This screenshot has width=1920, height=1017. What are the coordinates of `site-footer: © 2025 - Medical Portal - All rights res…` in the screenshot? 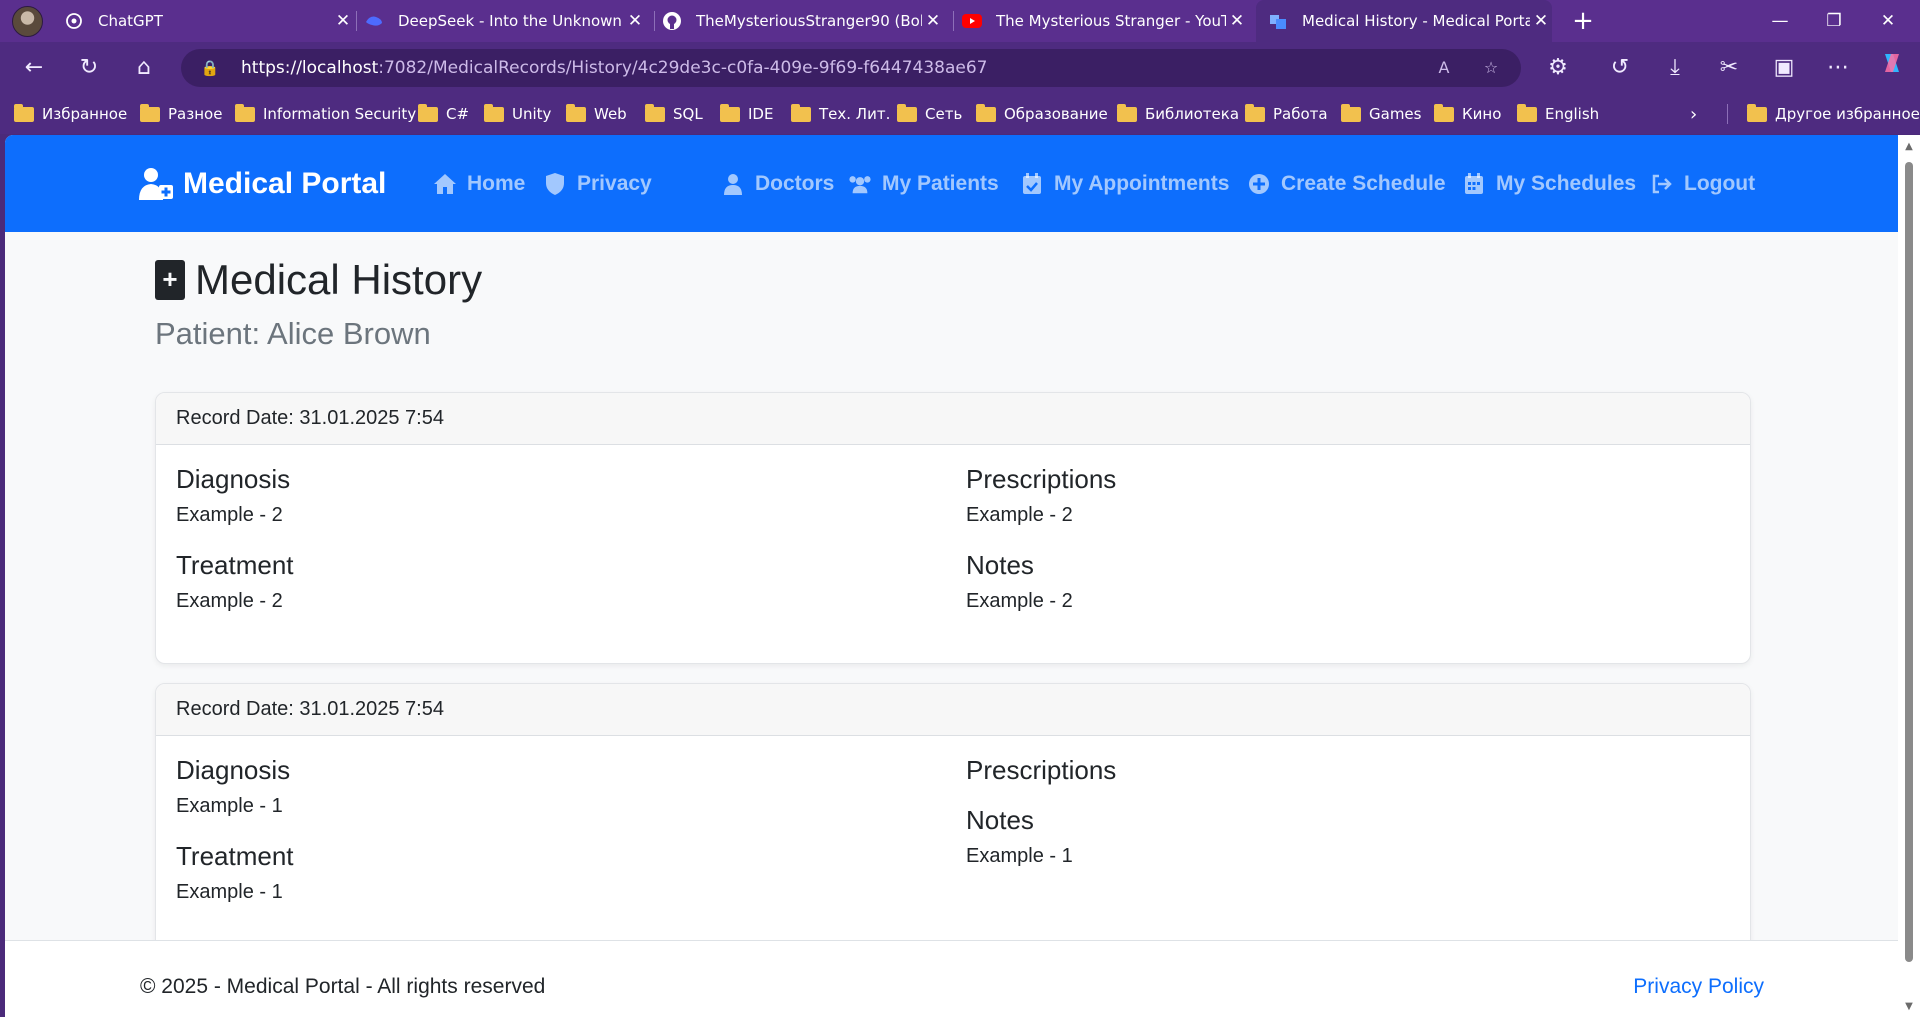 It's located at (951, 978).